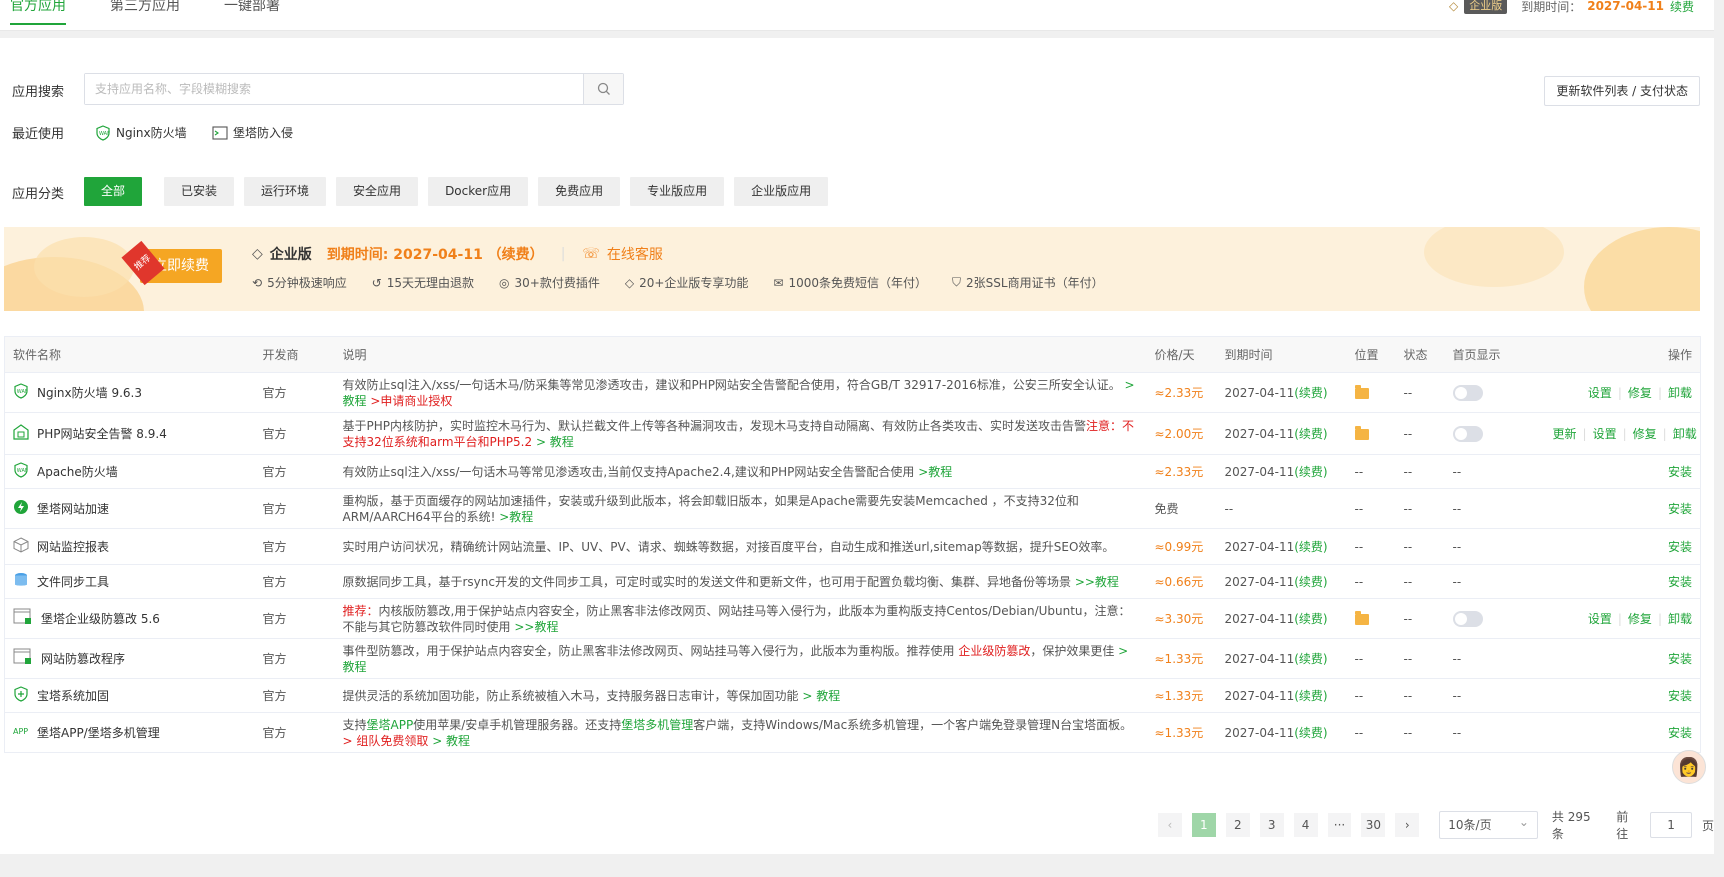 The height and width of the screenshot is (877, 1724). I want to click on app-name: 宝塔系统加固, so click(73, 696).